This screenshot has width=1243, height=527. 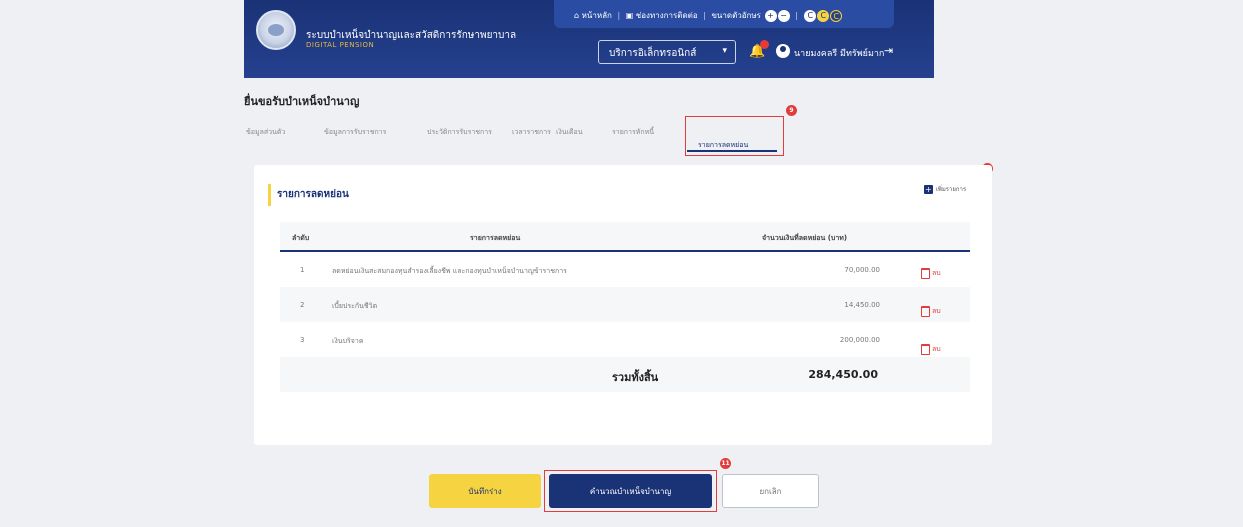 What do you see at coordinates (340, 45) in the screenshot?
I see `system-subtitle: DIGITAL PENSION` at bounding box center [340, 45].